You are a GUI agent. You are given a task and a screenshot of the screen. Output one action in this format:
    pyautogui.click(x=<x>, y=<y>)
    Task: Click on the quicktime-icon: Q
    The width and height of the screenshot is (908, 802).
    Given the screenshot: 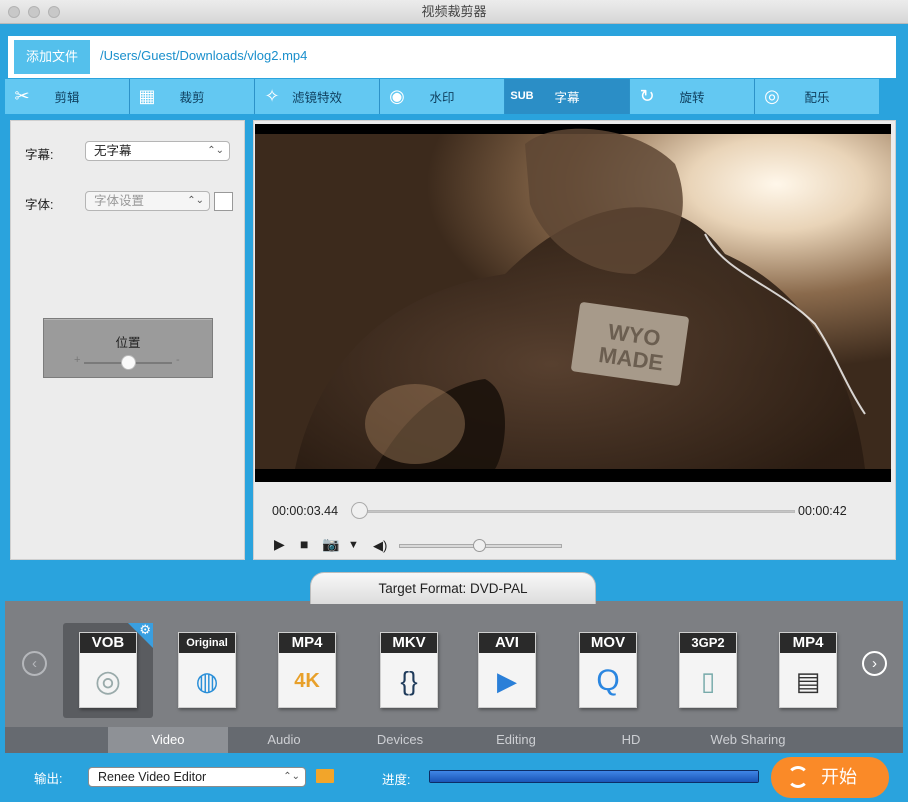 What is the action you would take?
    pyautogui.click(x=608, y=680)
    